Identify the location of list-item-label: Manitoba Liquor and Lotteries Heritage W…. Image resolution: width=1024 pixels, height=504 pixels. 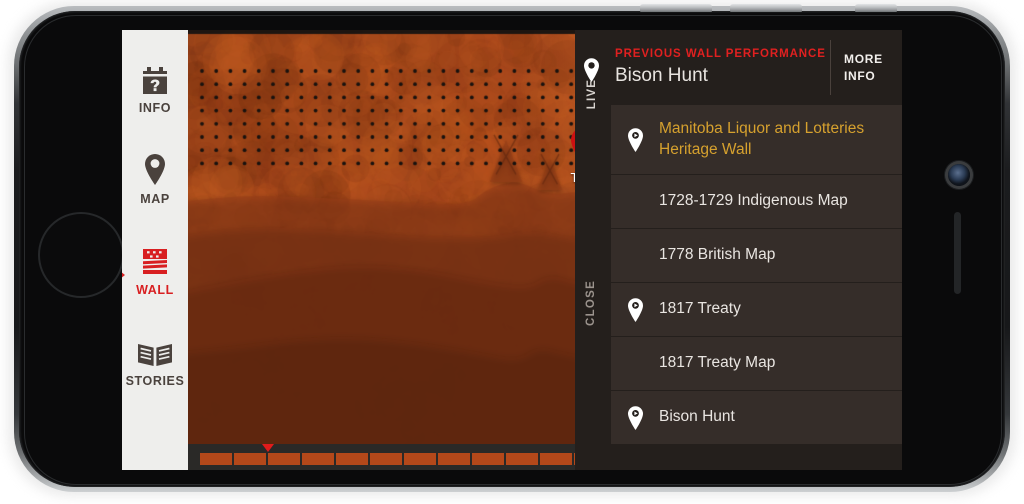
(762, 138).